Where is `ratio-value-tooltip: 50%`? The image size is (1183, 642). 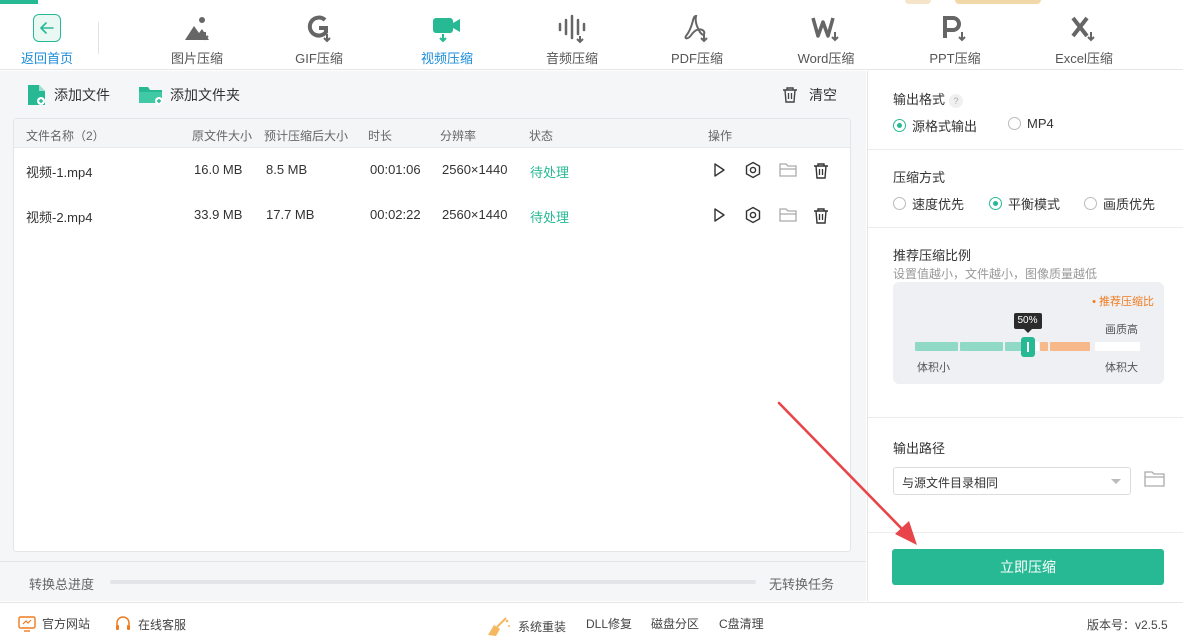 ratio-value-tooltip: 50% is located at coordinates (1027, 323).